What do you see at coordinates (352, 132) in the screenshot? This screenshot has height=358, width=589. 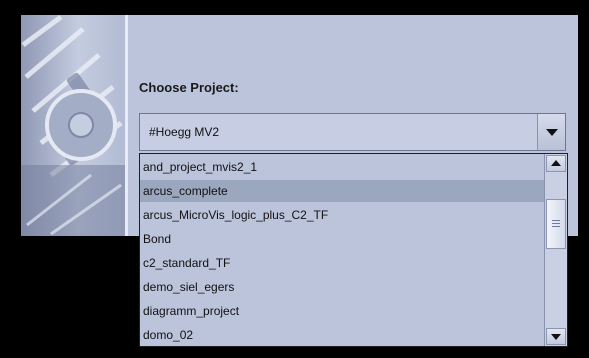 I see `project-combobox: #Hoegg MV2` at bounding box center [352, 132].